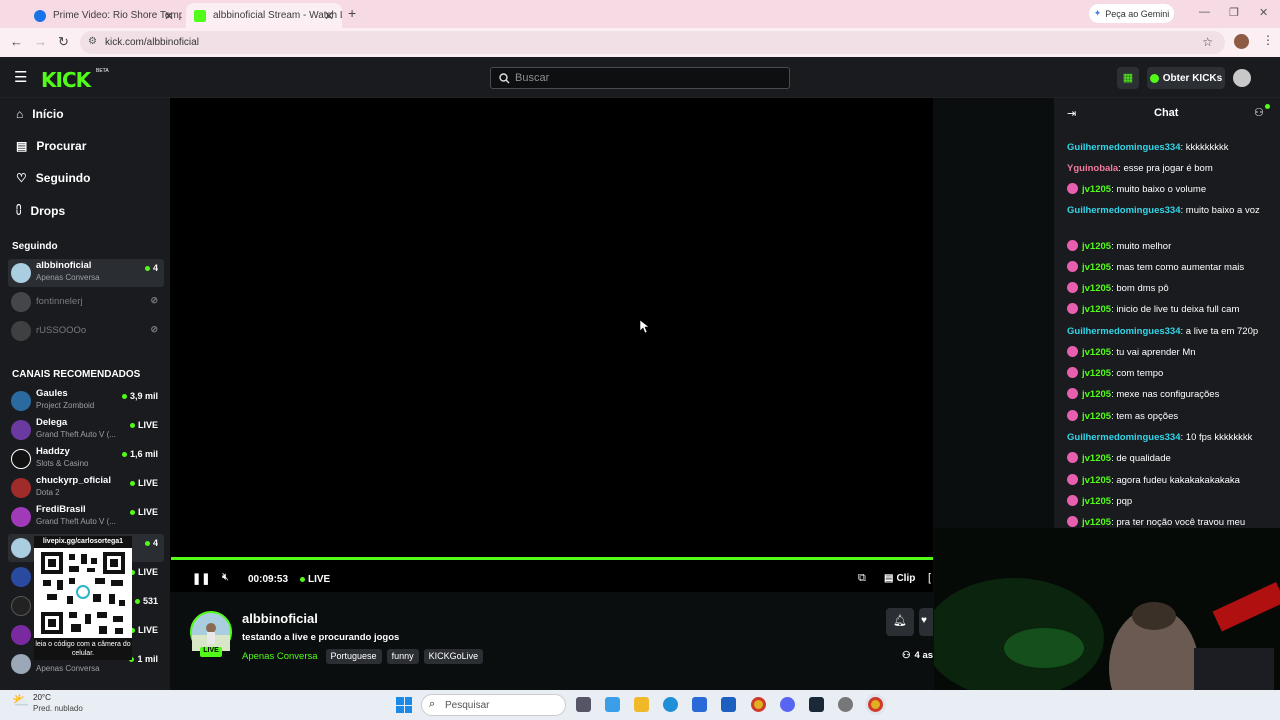 The width and height of the screenshot is (1280, 720). I want to click on forward-arrow-icon: →, so click(40, 41).